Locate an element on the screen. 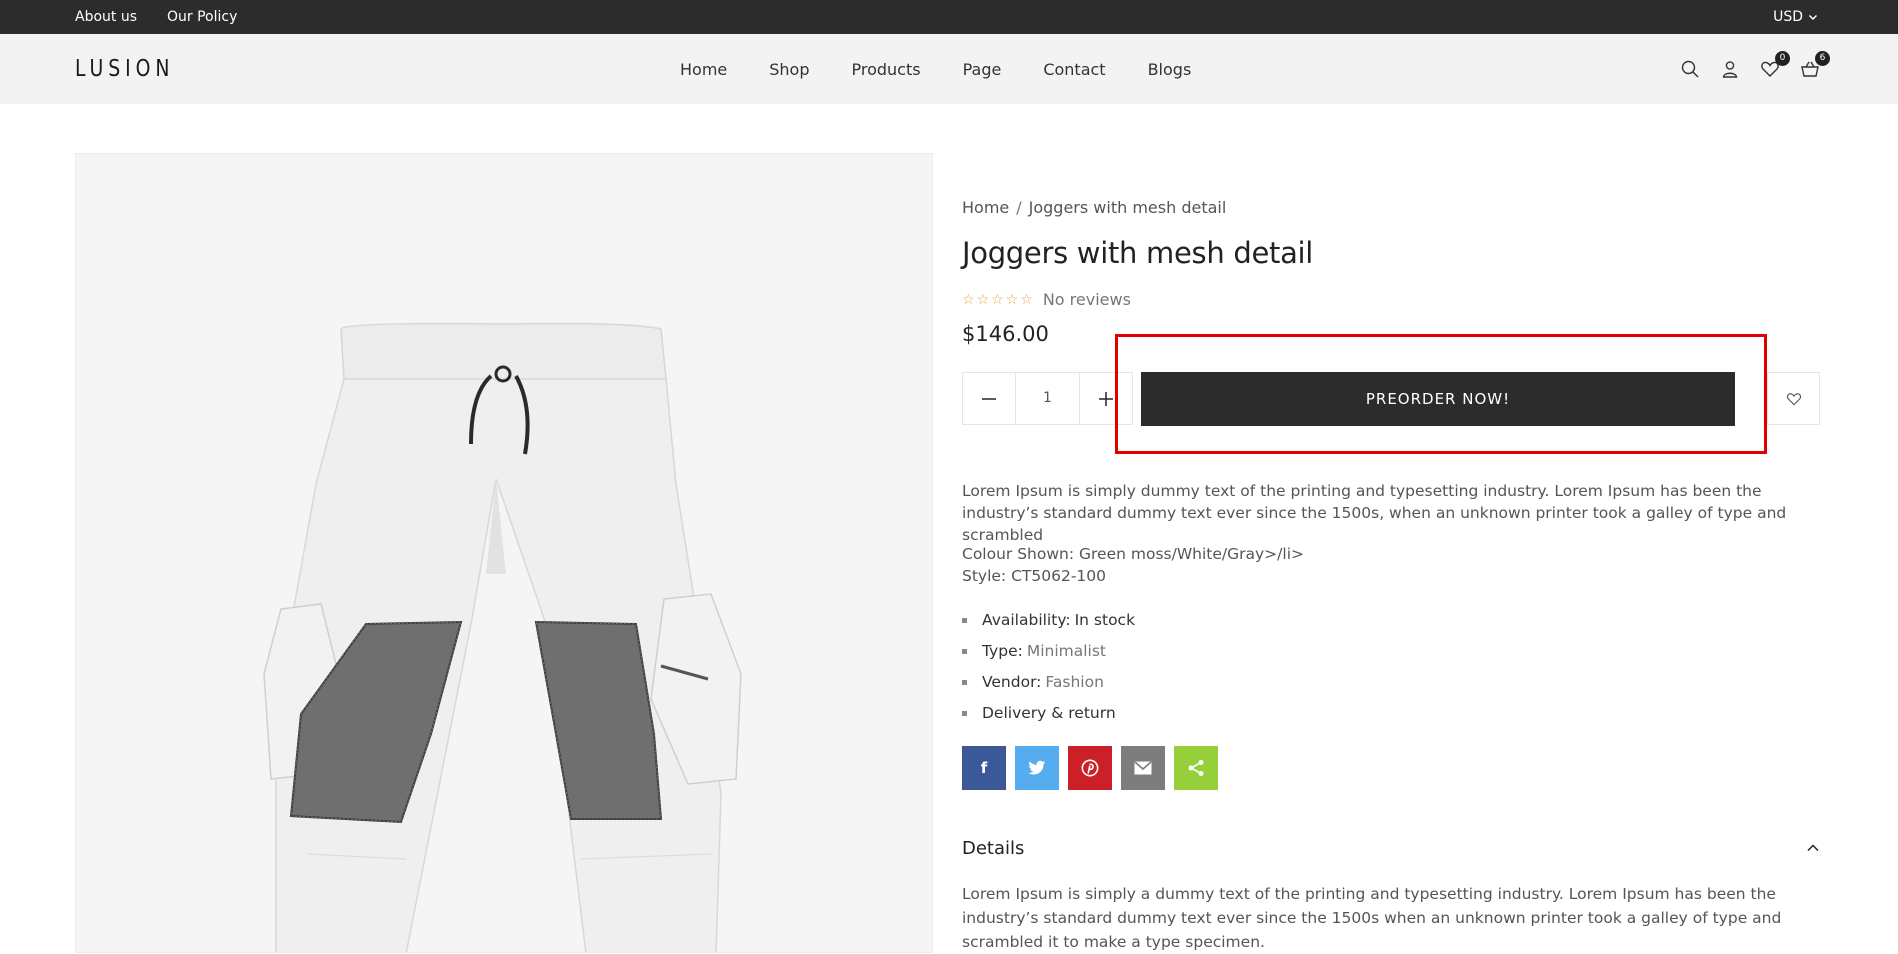 Image resolution: width=1898 pixels, height=954 pixels. spec-label: Delivery & return is located at coordinates (1049, 713).